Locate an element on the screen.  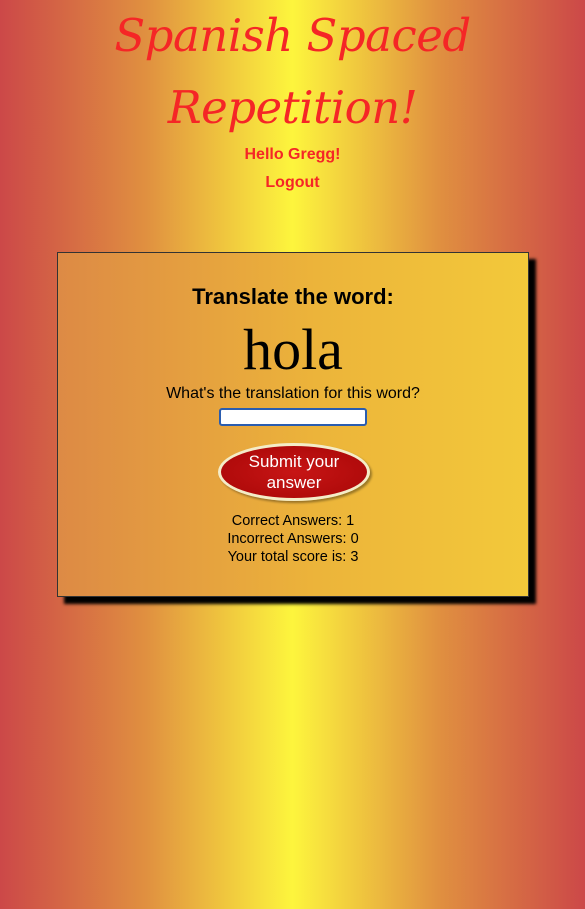
answer-input is located at coordinates (293, 417).